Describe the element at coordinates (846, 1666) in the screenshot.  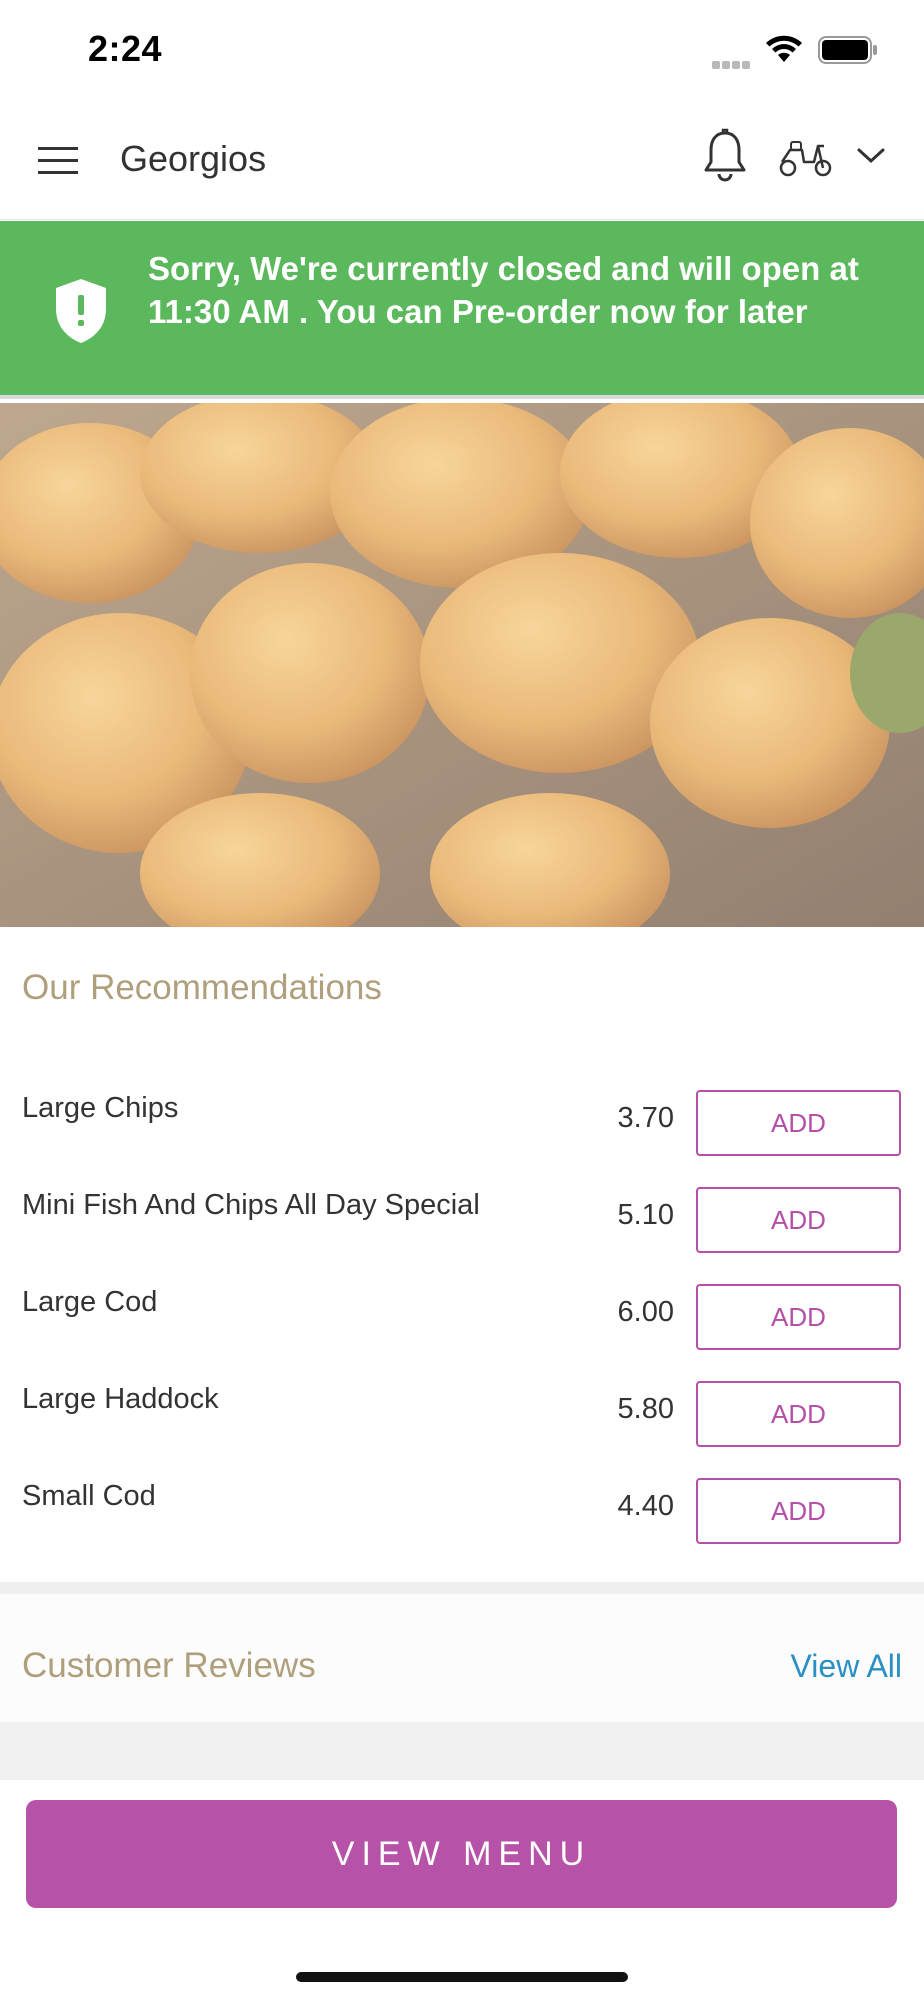
I see `view-all-link: View All` at that location.